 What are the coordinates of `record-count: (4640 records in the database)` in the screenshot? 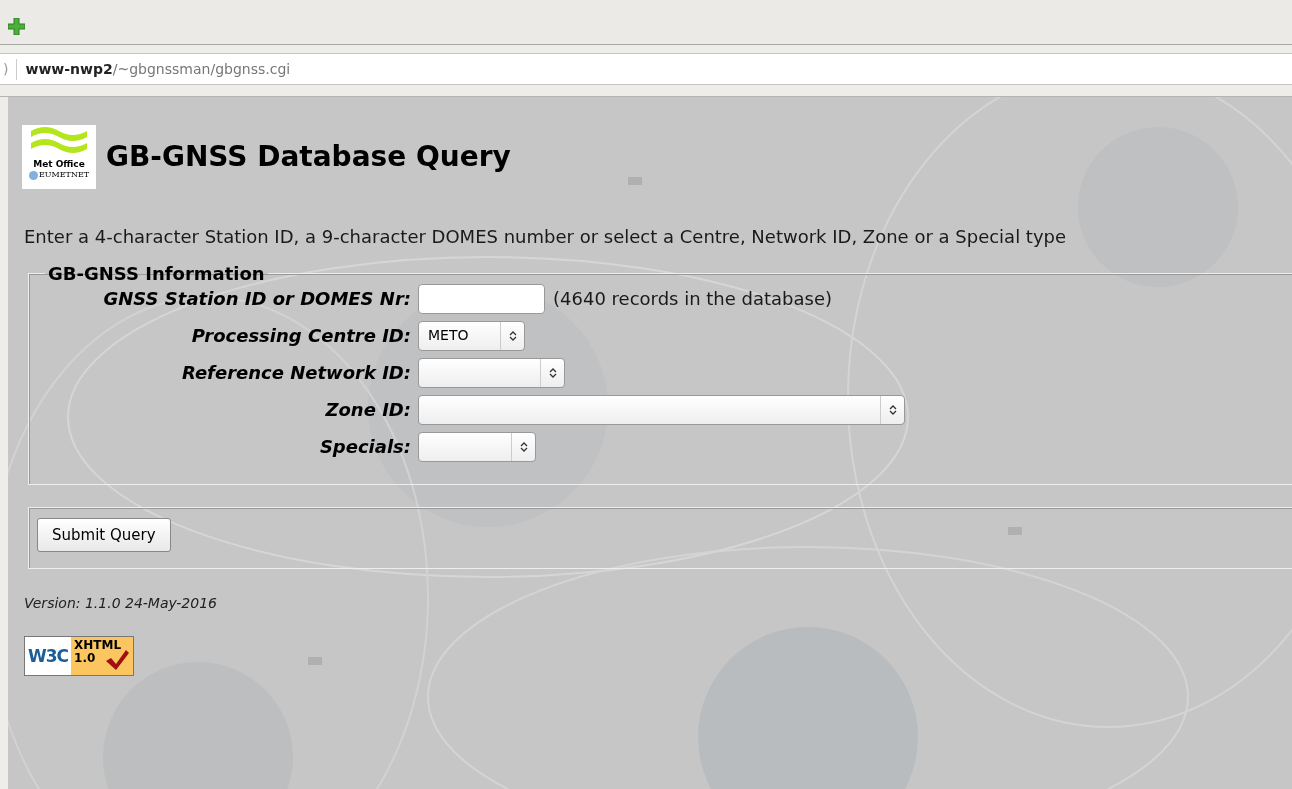 It's located at (693, 299).